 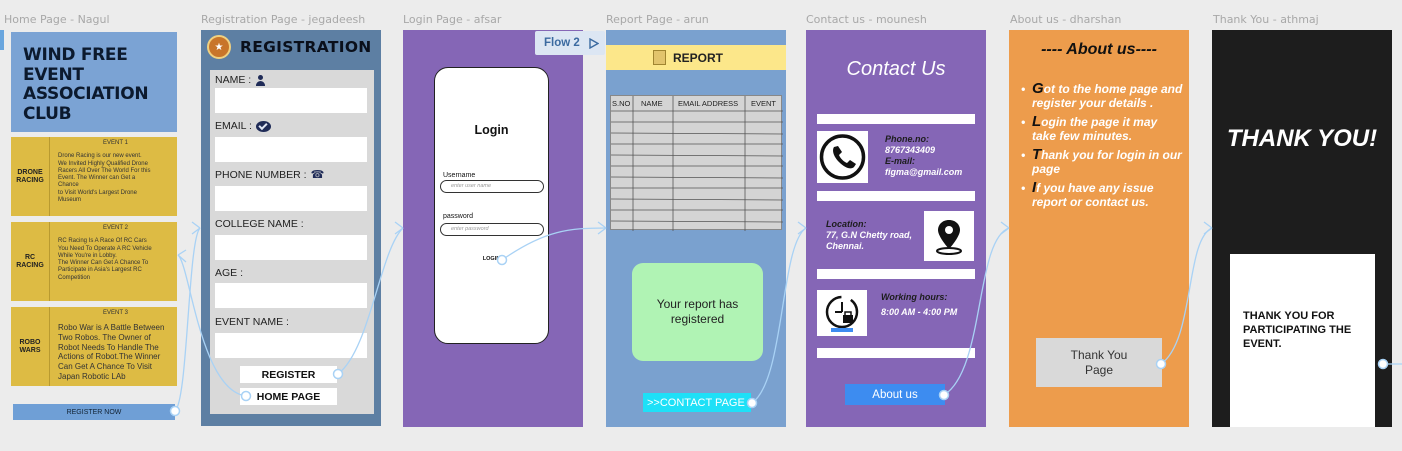 I want to click on user-icon, so click(x=260, y=80).